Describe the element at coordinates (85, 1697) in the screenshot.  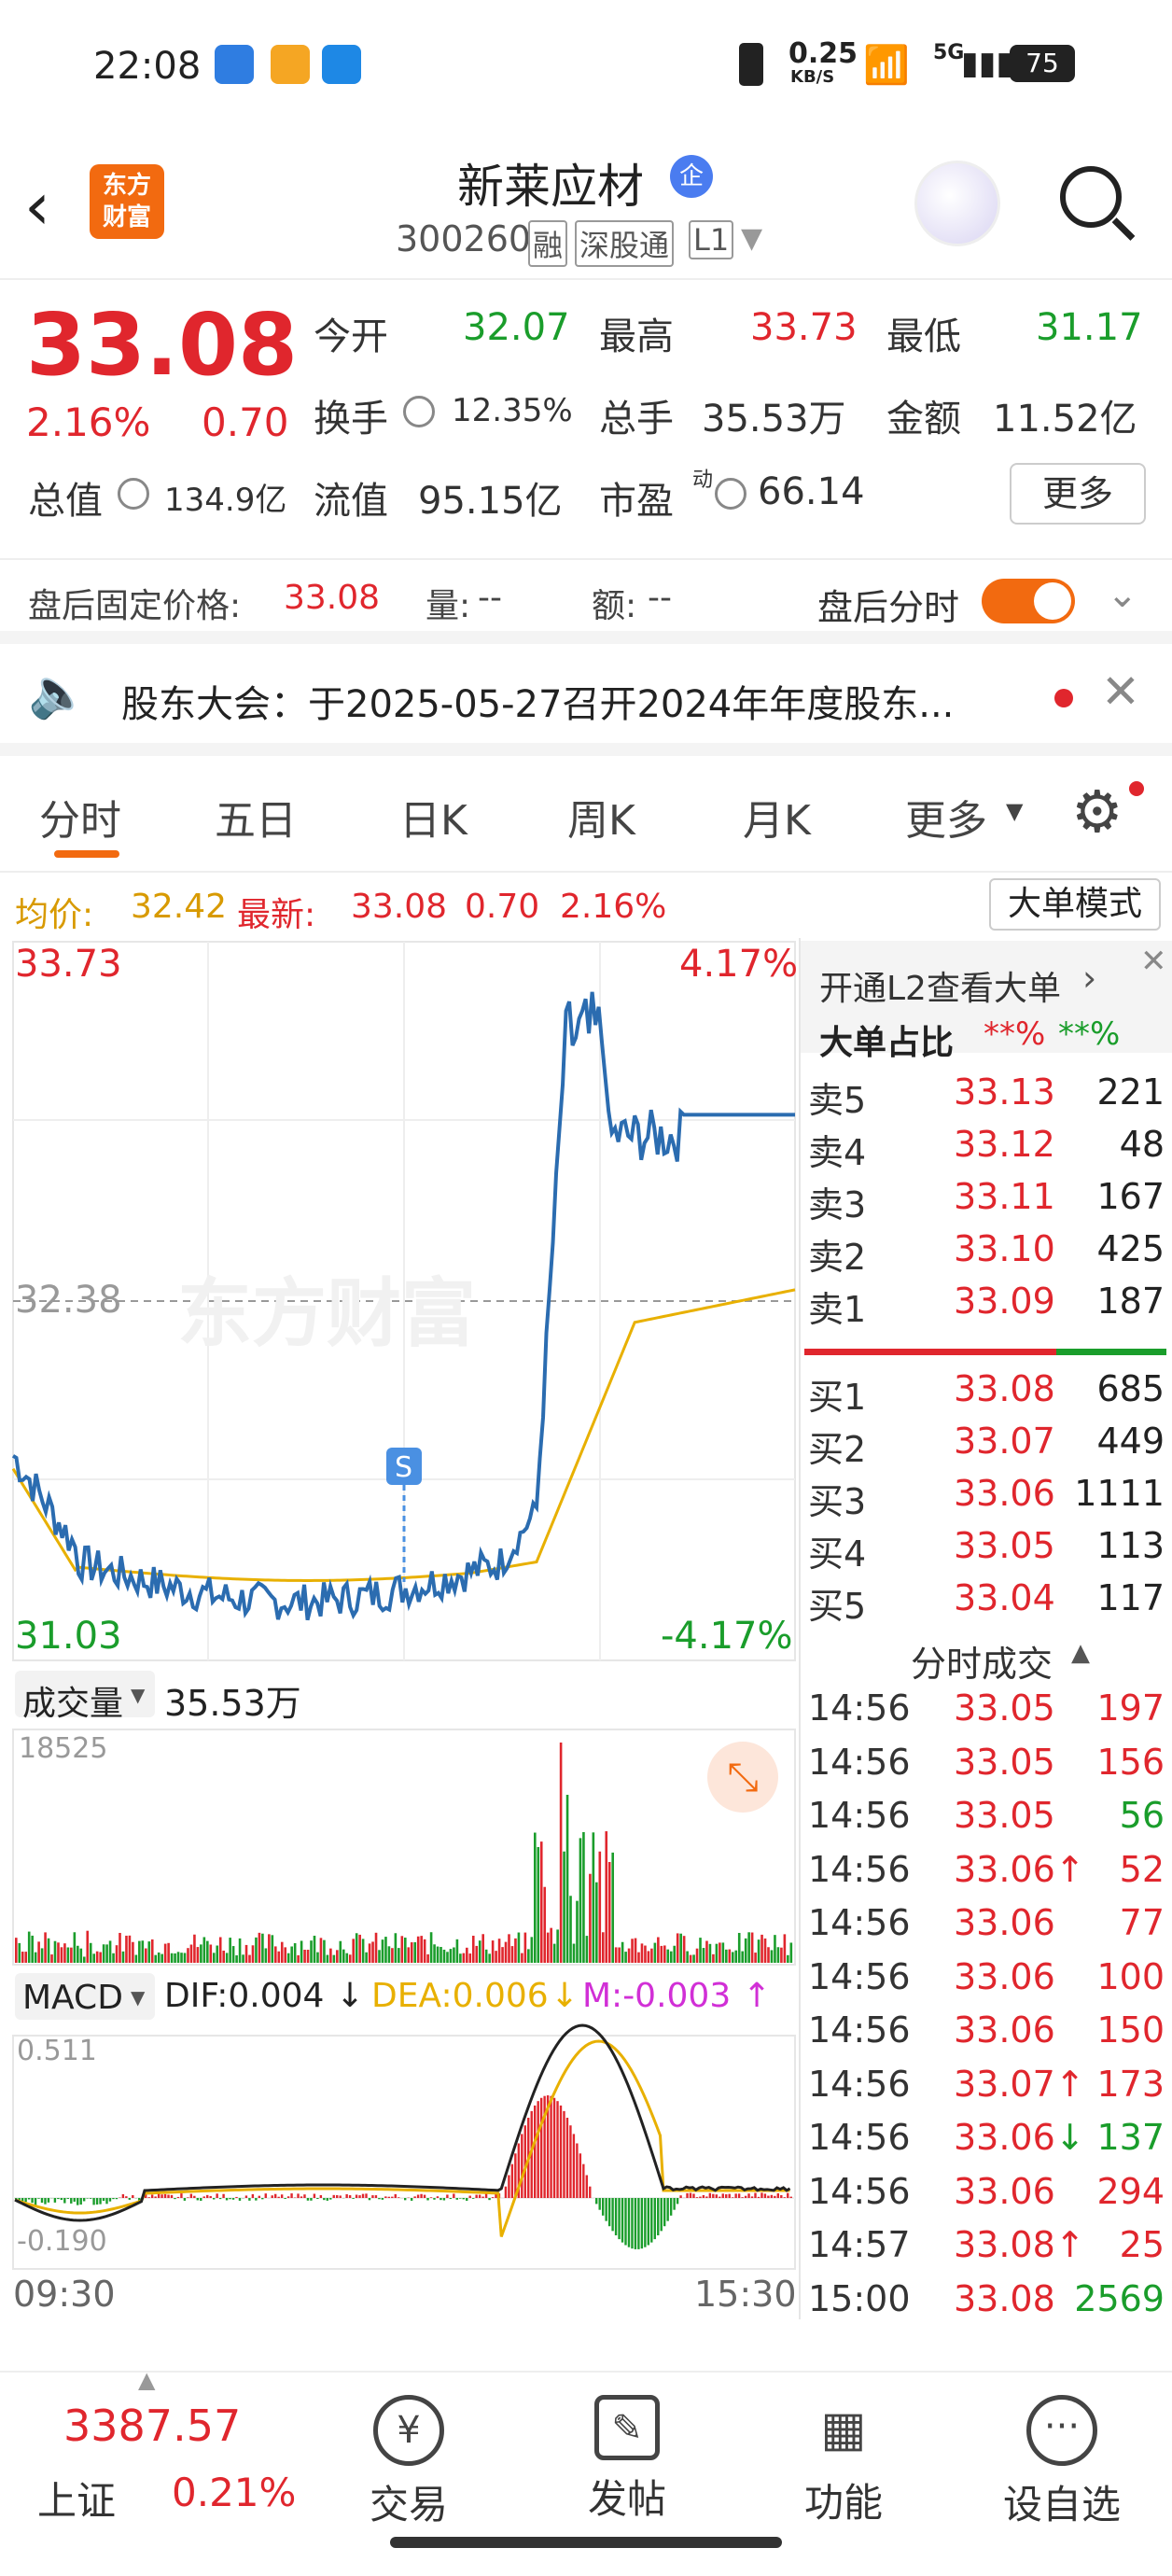
I see `volume-selector: 成交量 ▼` at that location.